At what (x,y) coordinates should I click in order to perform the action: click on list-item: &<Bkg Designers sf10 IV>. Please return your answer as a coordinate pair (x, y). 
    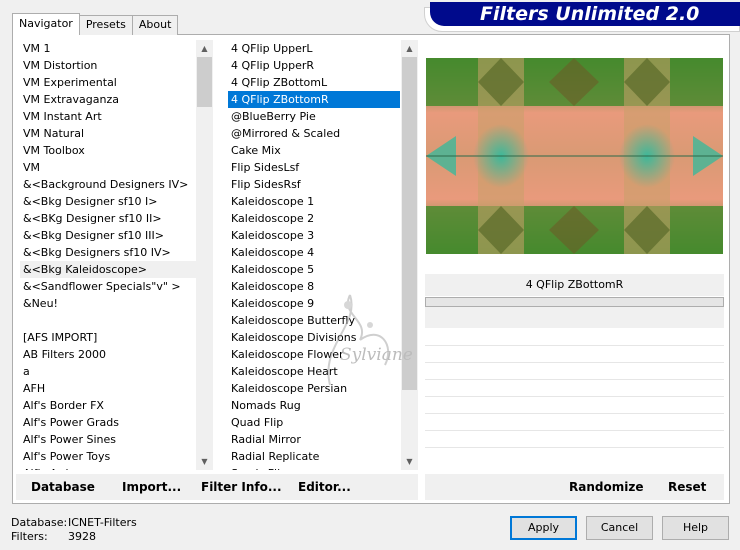
    Looking at the image, I should click on (108, 252).